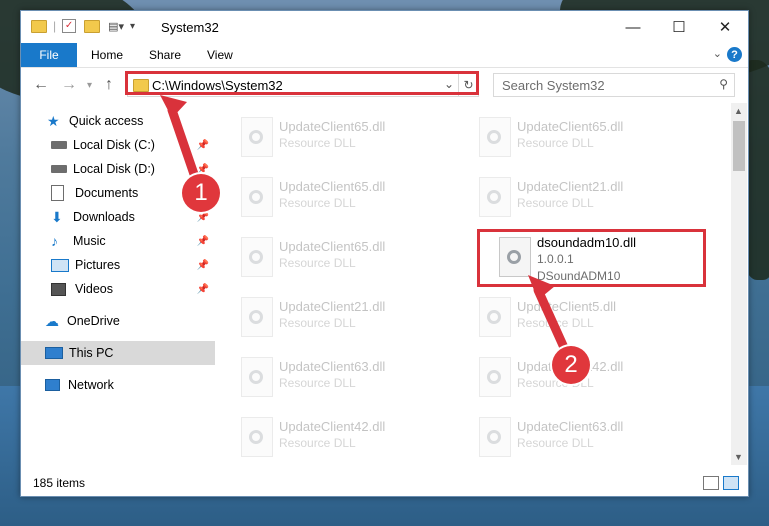  I want to click on arrow-2-head, so click(541, 287).